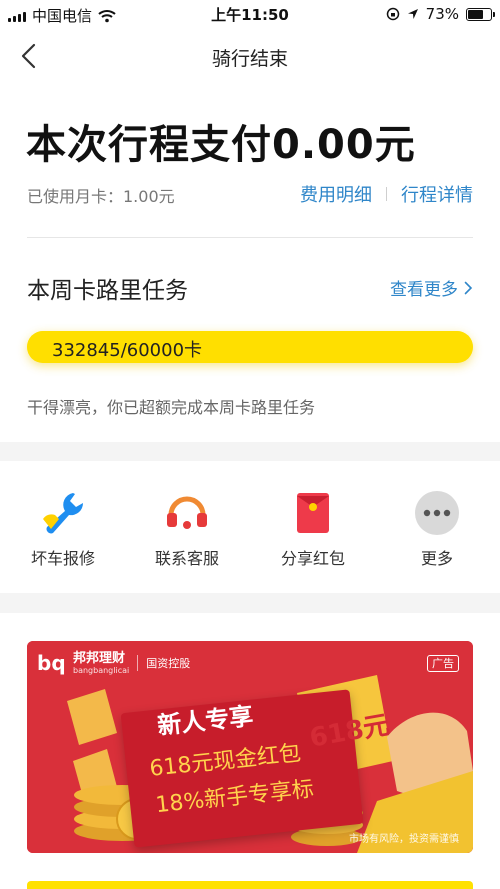  Describe the element at coordinates (186, 558) in the screenshot. I see `service-label: 联系客服` at that location.